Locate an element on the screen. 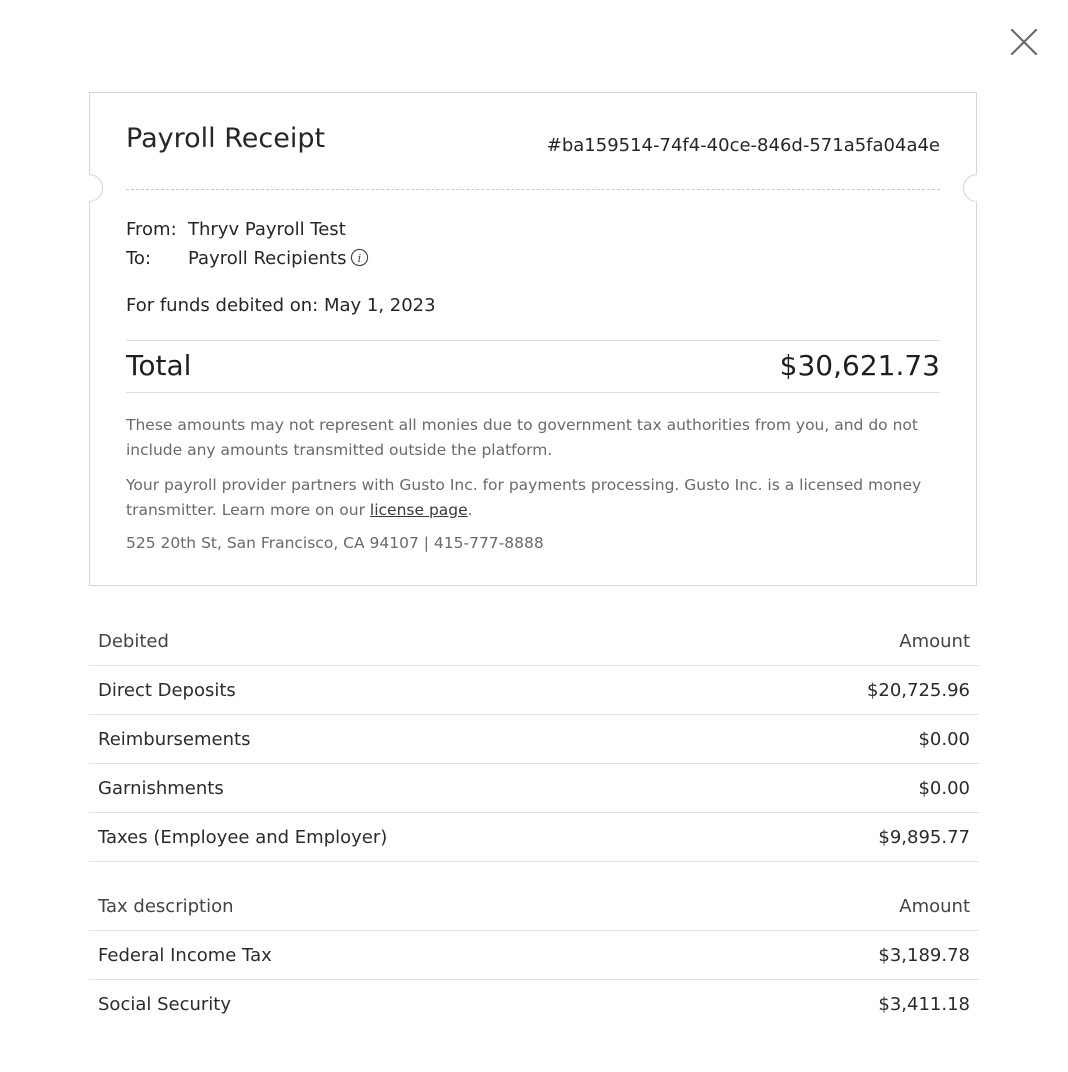 The width and height of the screenshot is (1068, 1072). table-row: Reimbursements $0.00 is located at coordinates (534, 739).